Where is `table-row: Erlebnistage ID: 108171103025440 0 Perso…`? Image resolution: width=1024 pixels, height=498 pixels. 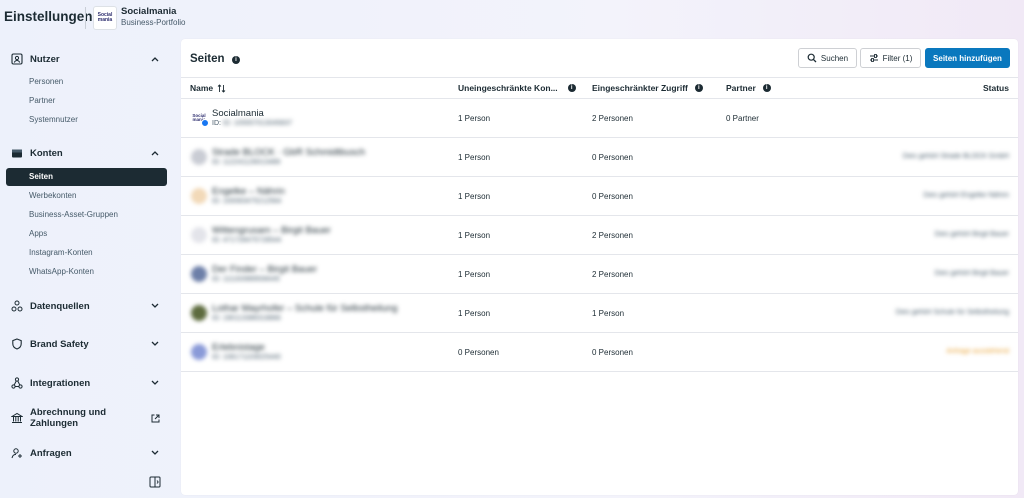
table-row: Erlebnistage ID: 108171103025440 0 Perso… is located at coordinates (599, 352).